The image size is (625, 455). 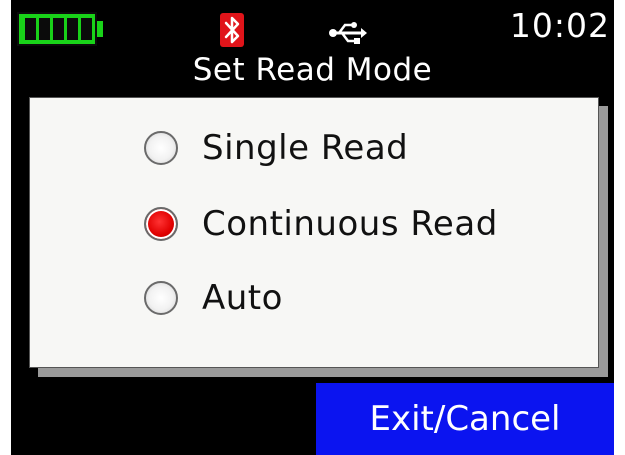 I want to click on battery-full-icon, so click(x=57, y=29).